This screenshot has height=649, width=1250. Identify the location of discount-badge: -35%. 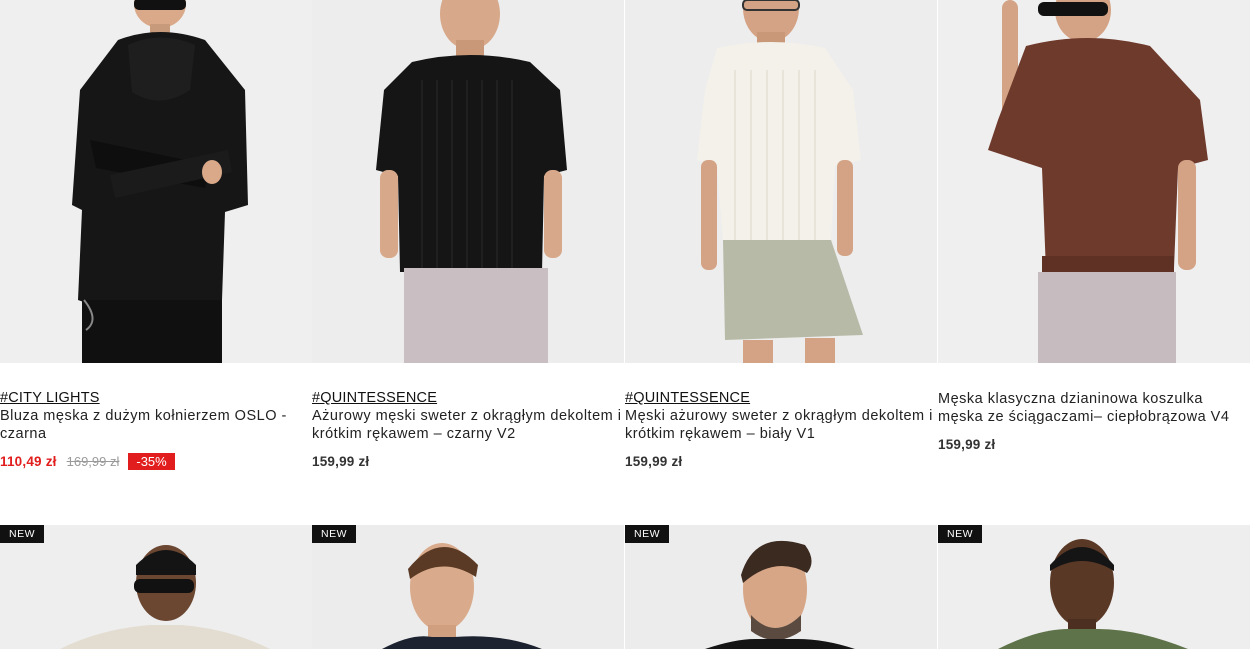
(151, 461).